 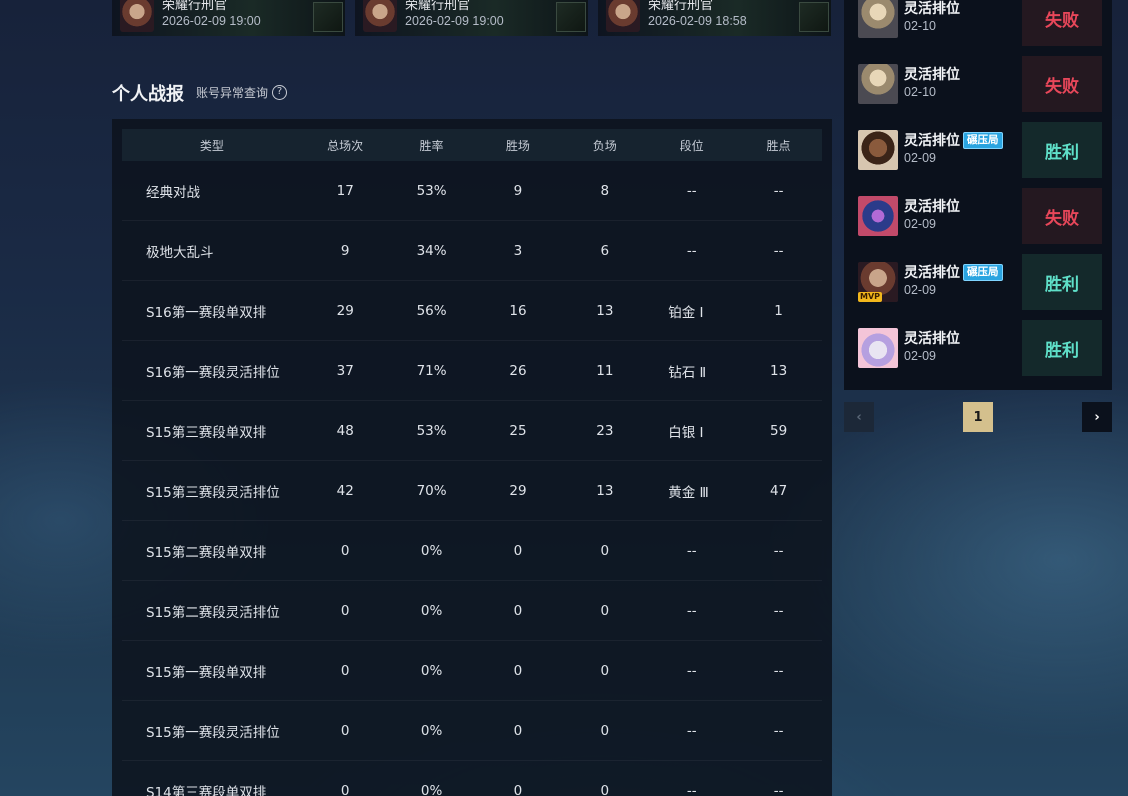 I want to click on table-row: S16第一赛段灵活排位 37 71% 26 11 钻石 Ⅱ 13, so click(x=472, y=371).